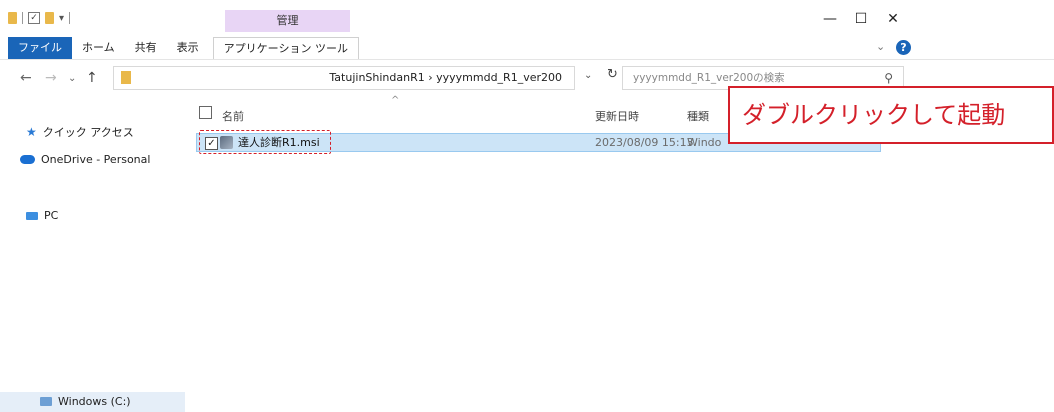 Image resolution: width=1054 pixels, height=412 pixels. What do you see at coordinates (51, 215) in the screenshot?
I see `nav-item-label: PC` at bounding box center [51, 215].